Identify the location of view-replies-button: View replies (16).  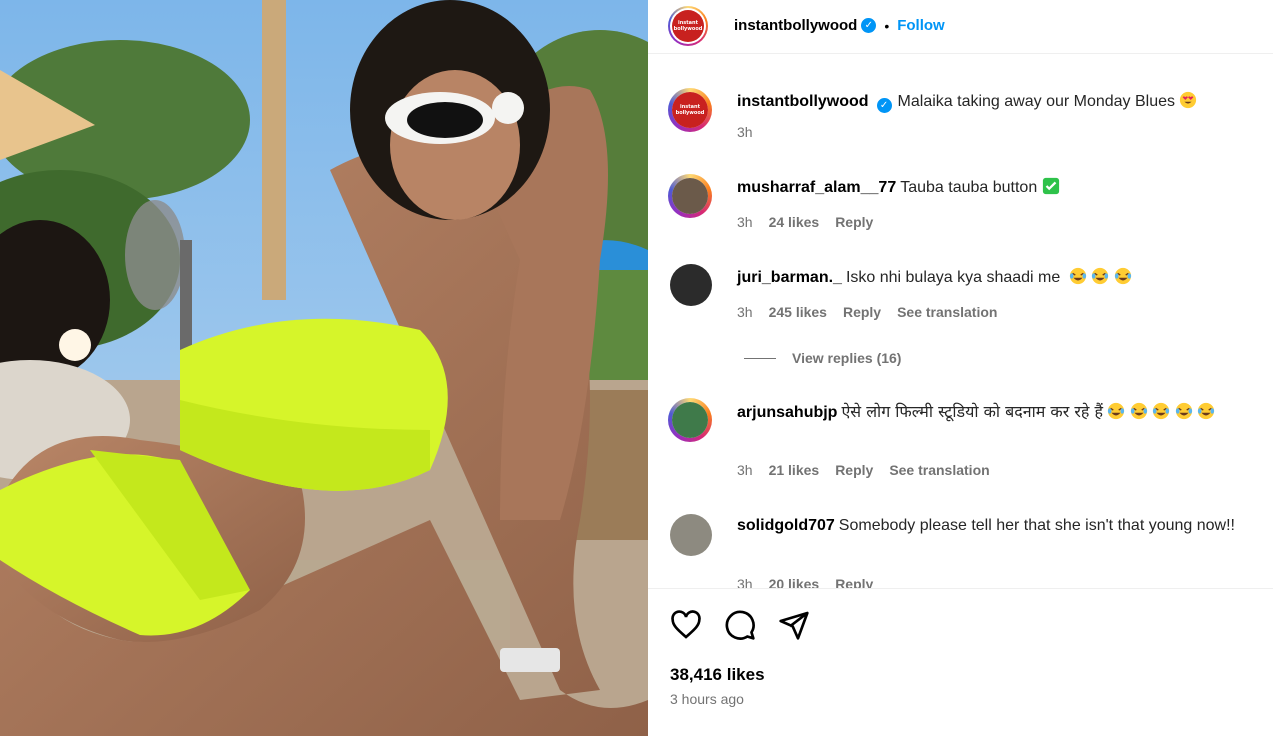
(822, 358).